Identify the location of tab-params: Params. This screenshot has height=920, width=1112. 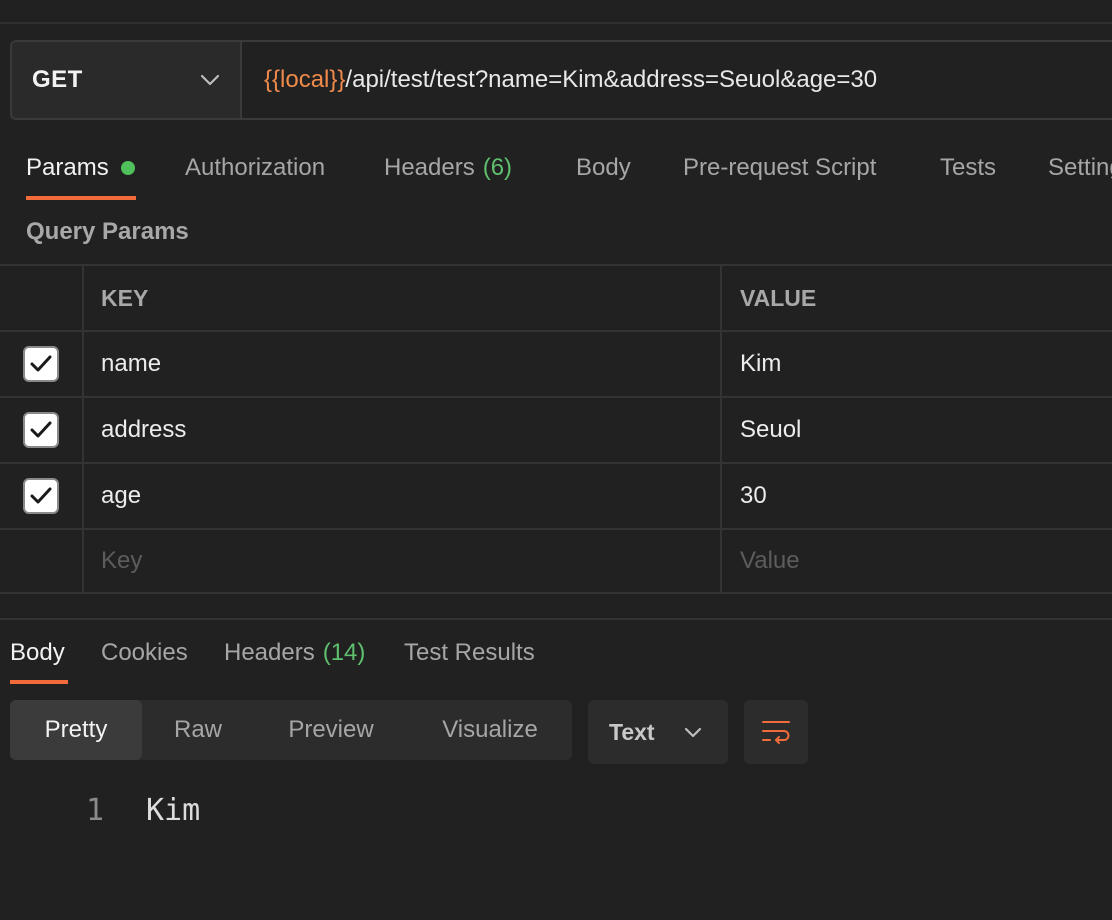
(80, 168).